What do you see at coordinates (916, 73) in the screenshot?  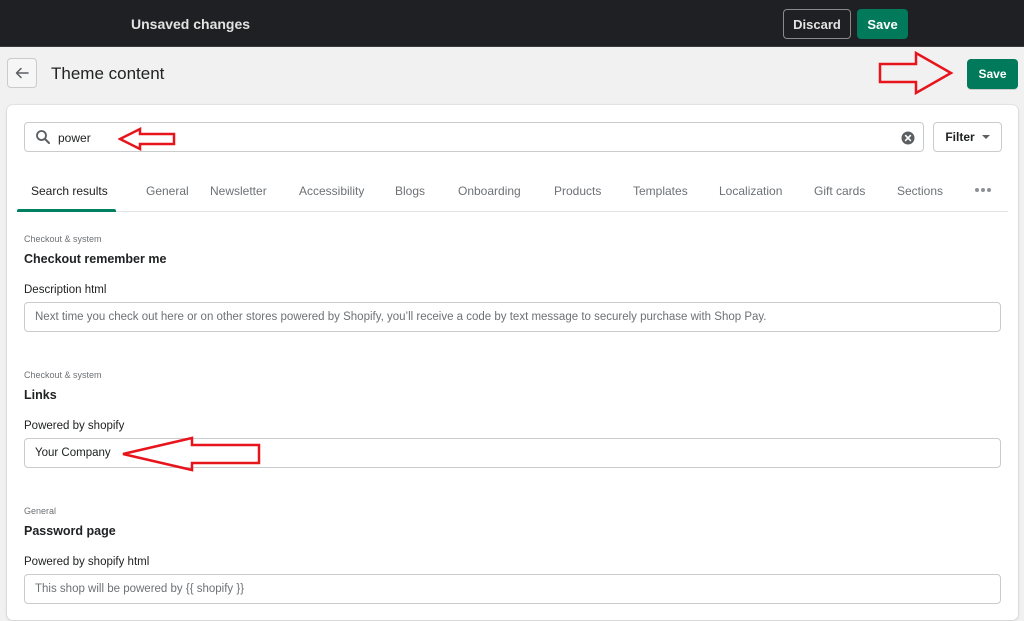 I see `annotation-arrow-right-icon` at bounding box center [916, 73].